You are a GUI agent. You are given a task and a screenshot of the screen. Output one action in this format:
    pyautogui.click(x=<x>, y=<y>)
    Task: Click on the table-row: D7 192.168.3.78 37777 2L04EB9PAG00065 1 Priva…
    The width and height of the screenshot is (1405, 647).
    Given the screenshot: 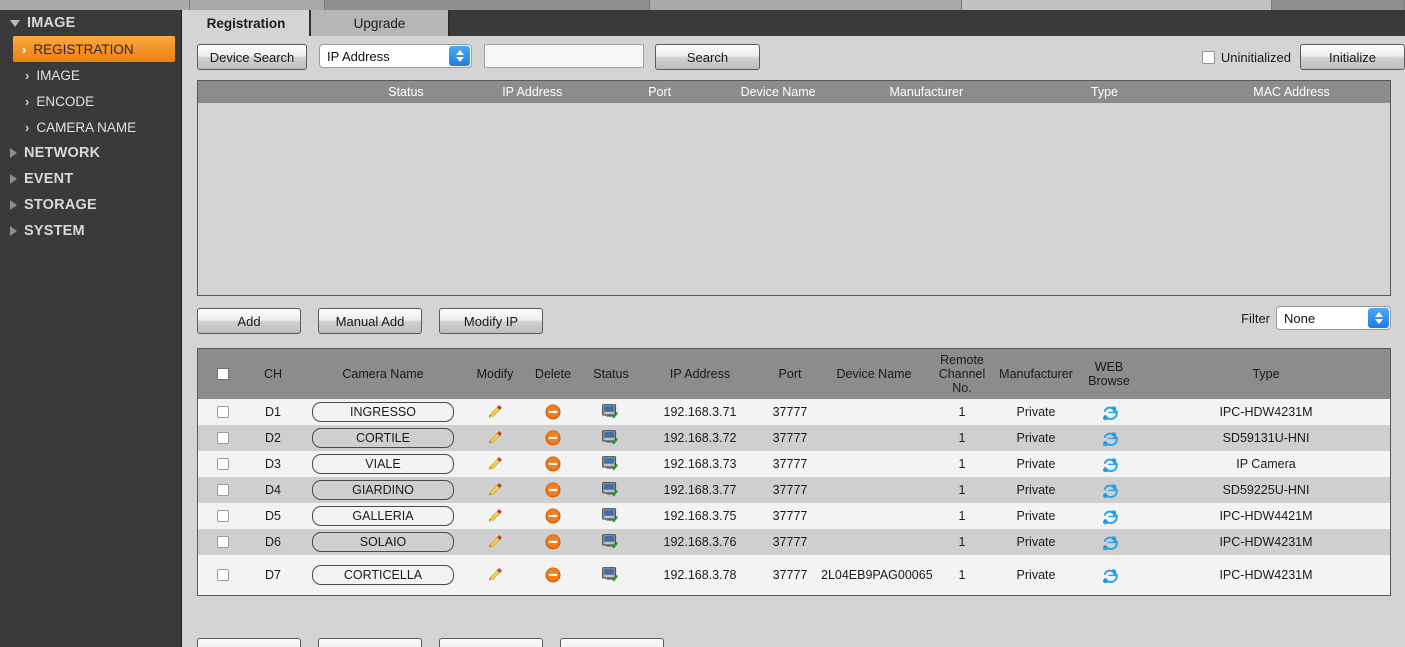 What is the action you would take?
    pyautogui.click(x=794, y=575)
    